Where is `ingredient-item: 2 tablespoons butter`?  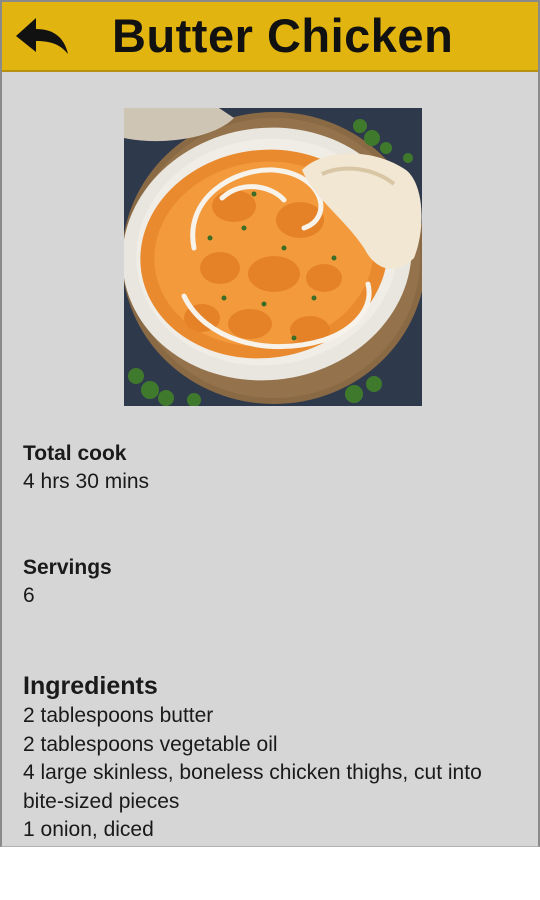
ingredient-item: 2 tablespoons butter is located at coordinates (118, 715).